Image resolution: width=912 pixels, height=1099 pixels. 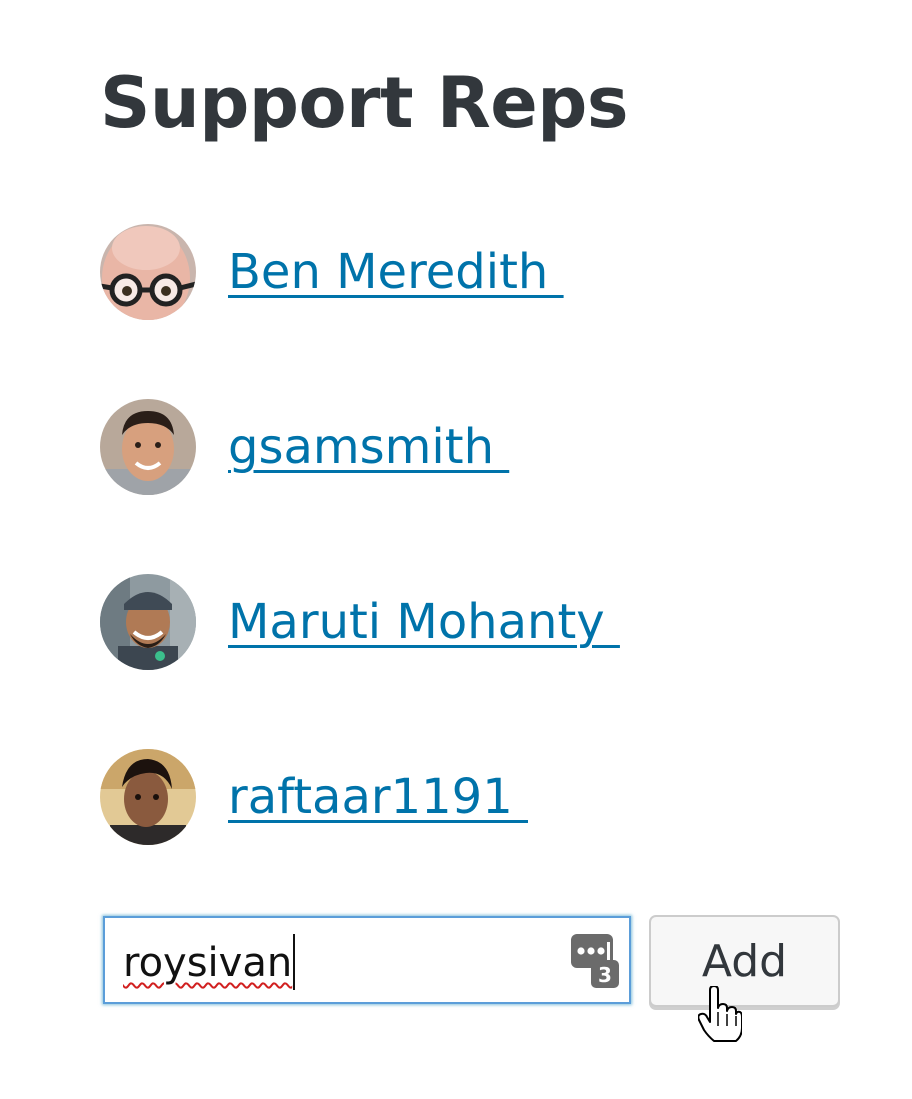 What do you see at coordinates (744, 961) in the screenshot?
I see `add-button: Add` at bounding box center [744, 961].